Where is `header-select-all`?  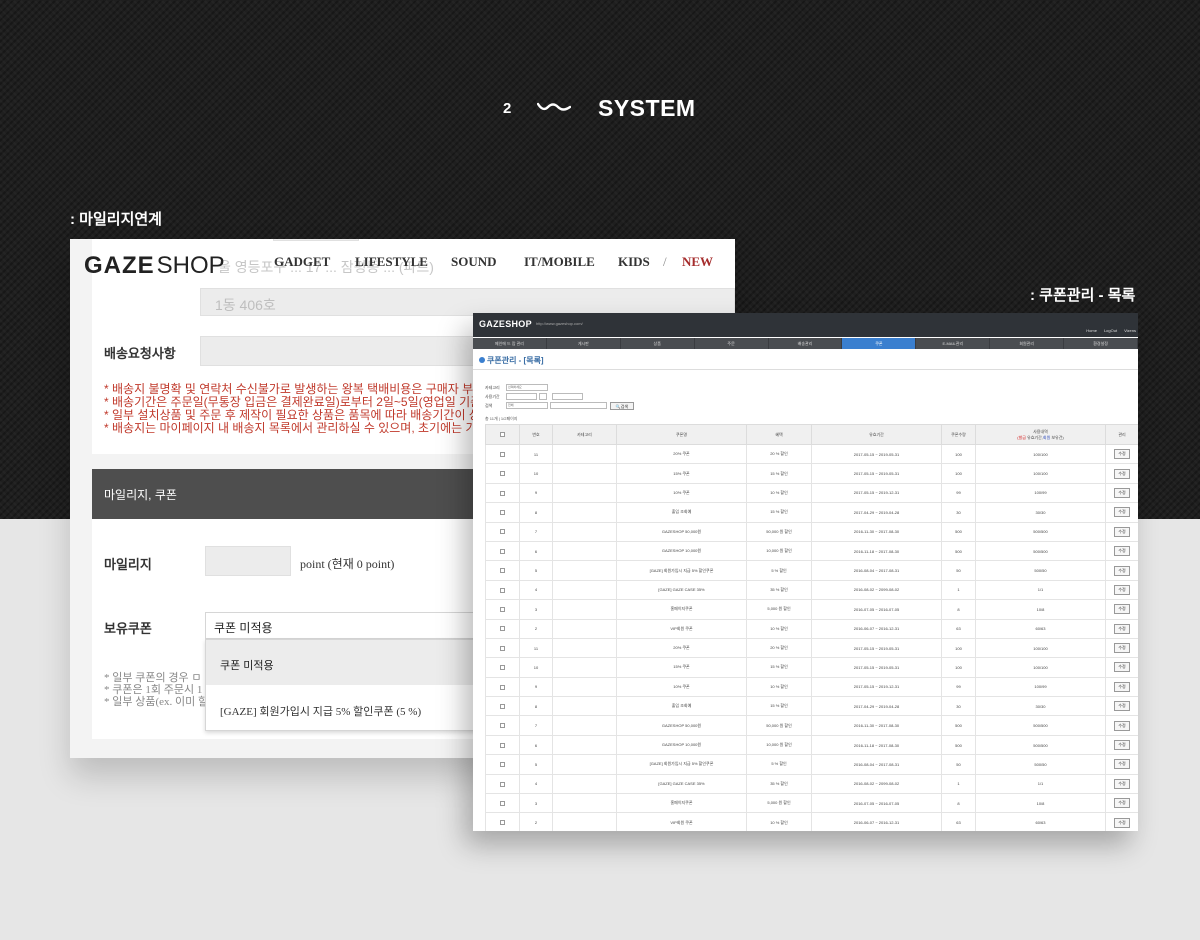
header-select-all is located at coordinates (502, 434).